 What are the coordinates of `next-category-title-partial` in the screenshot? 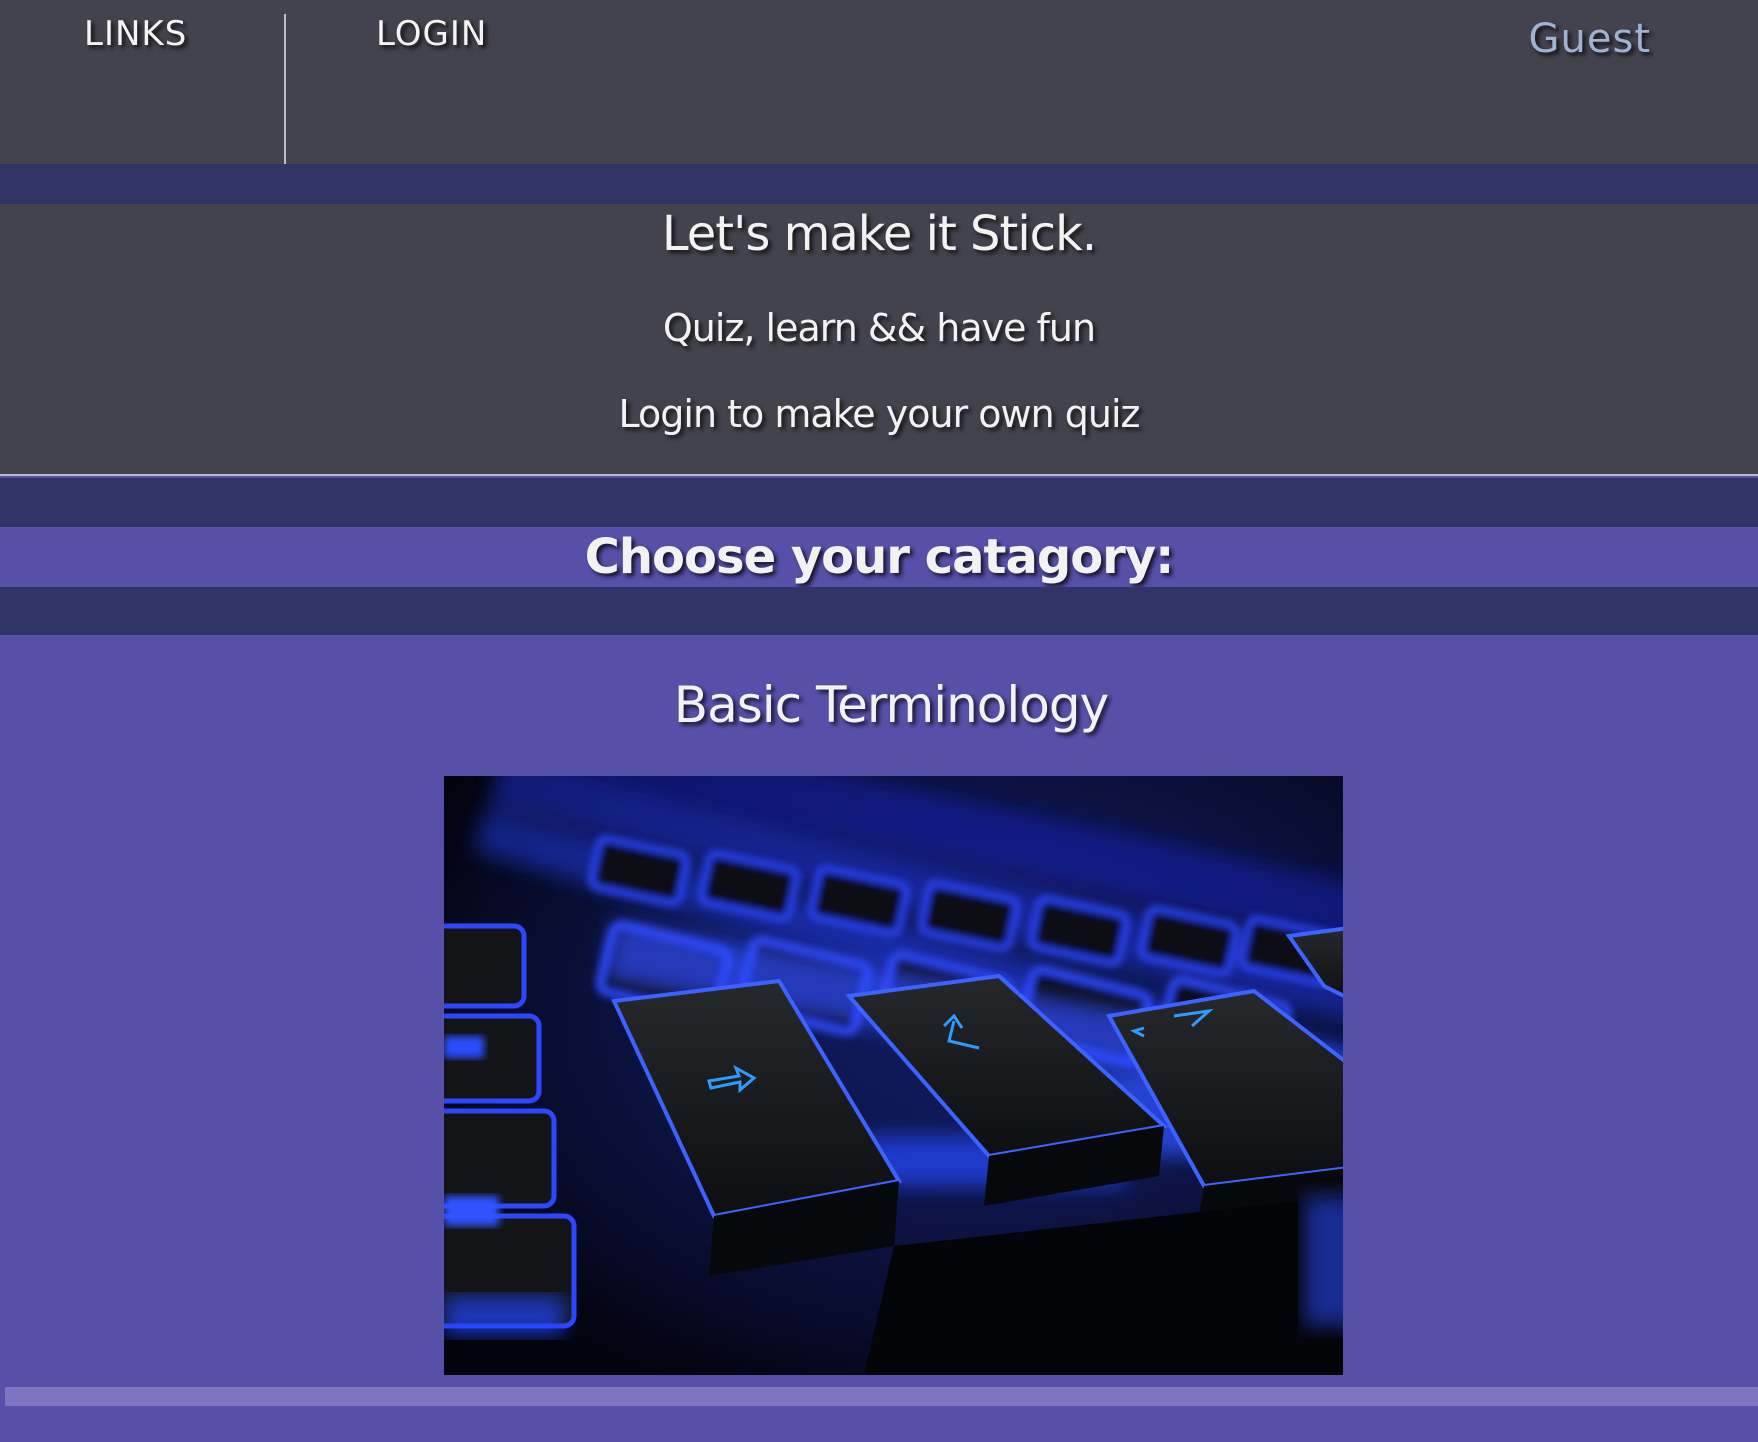 It's located at (879, 1434).